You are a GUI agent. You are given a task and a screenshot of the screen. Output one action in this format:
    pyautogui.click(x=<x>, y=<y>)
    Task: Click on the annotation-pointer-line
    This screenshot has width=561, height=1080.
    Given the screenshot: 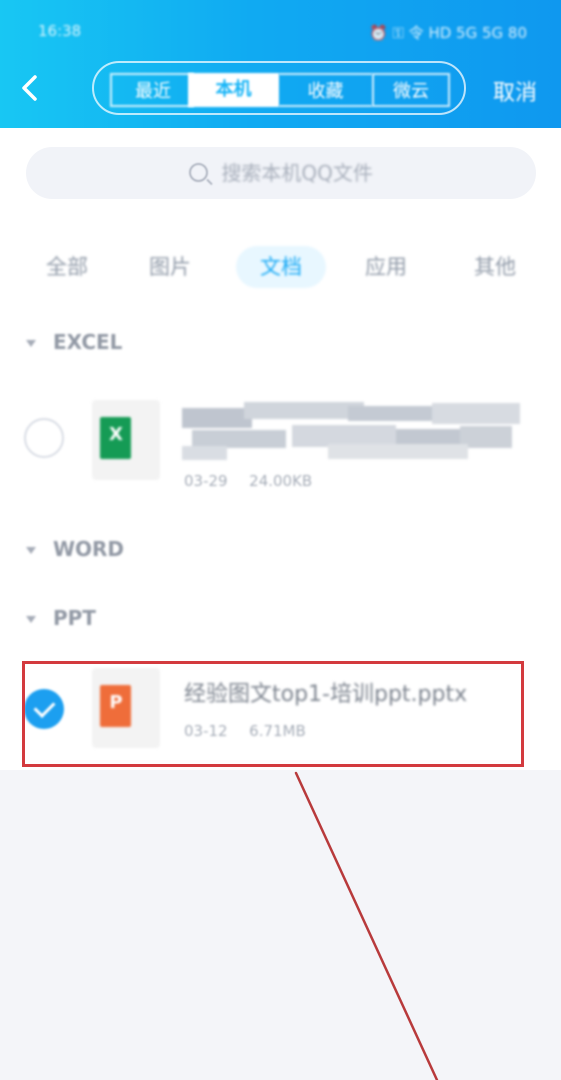 What is the action you would take?
    pyautogui.click(x=366, y=925)
    